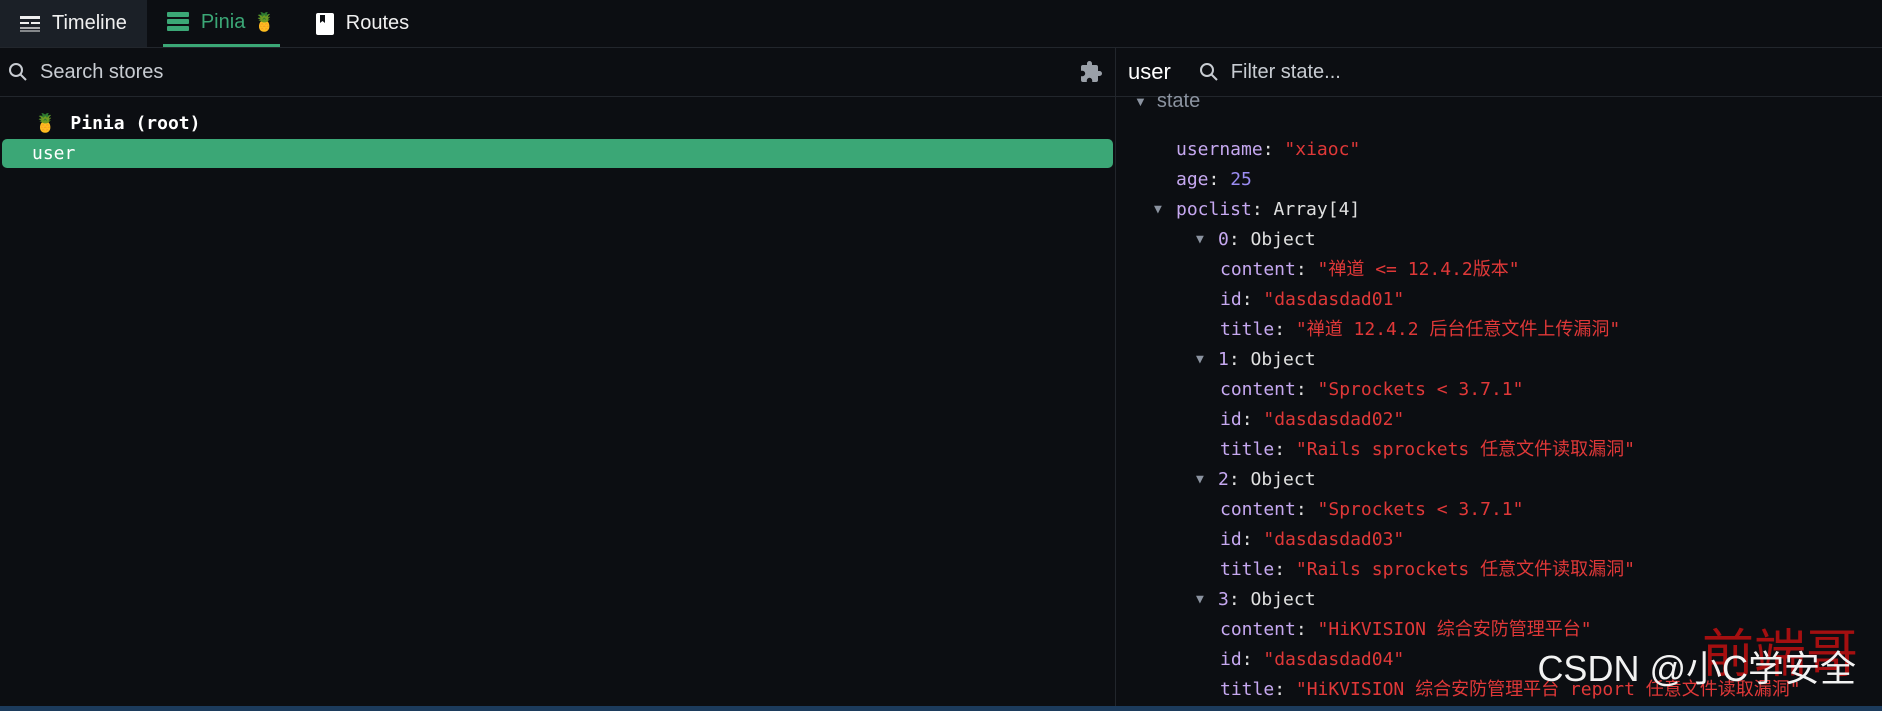 The height and width of the screenshot is (711, 1882). Describe the element at coordinates (490, 72) in the screenshot. I see `search-stores-input` at that location.